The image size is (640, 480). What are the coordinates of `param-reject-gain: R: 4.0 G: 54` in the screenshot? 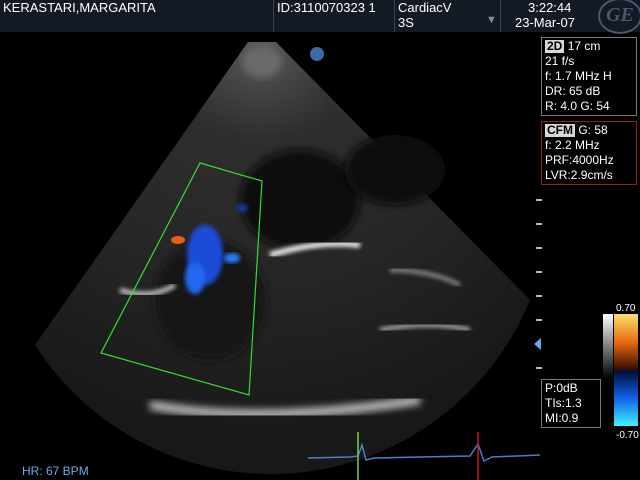 It's located at (577, 106).